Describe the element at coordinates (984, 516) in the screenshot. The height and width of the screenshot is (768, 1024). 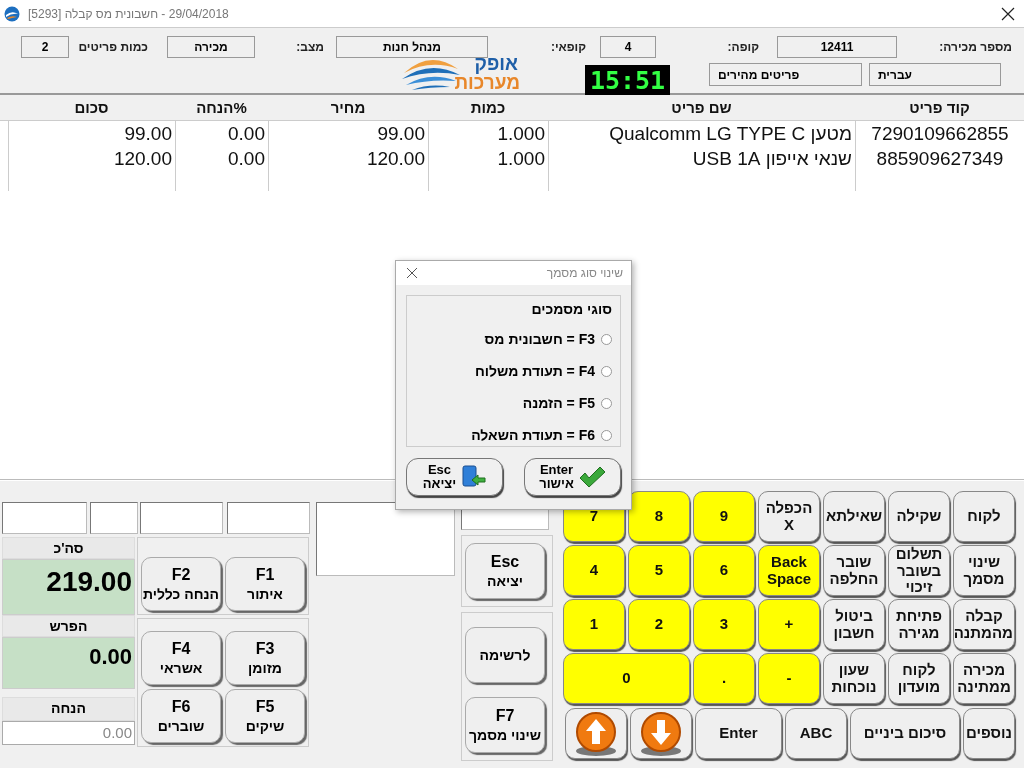
I see `keypad-key: לקוח` at that location.